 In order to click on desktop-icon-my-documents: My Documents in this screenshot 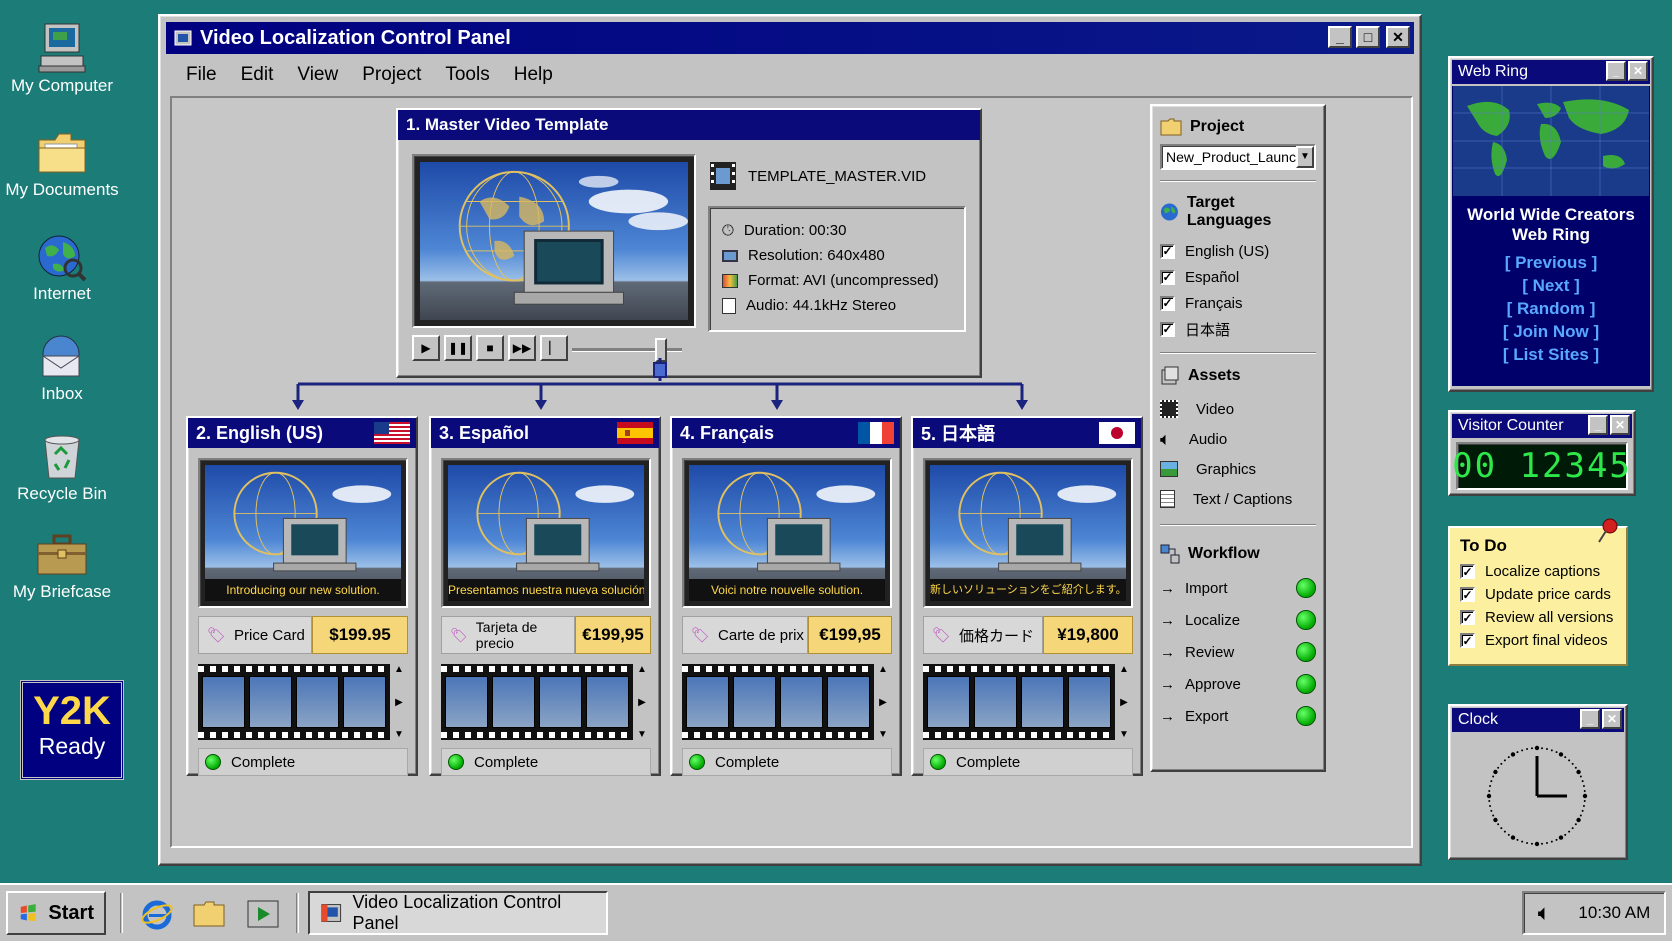, I will do `click(62, 164)`.